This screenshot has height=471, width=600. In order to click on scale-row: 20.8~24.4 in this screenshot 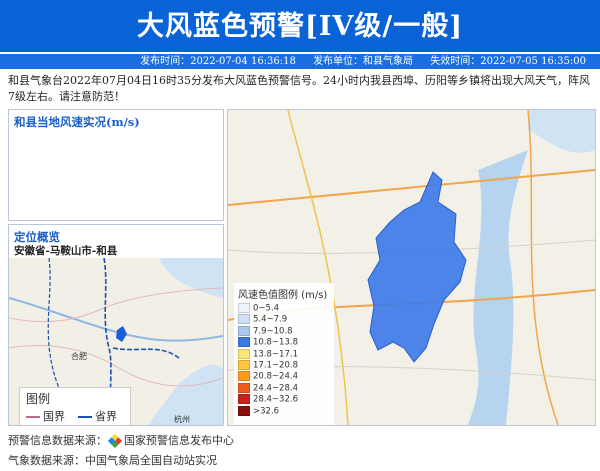, I will do `click(284, 376)`.